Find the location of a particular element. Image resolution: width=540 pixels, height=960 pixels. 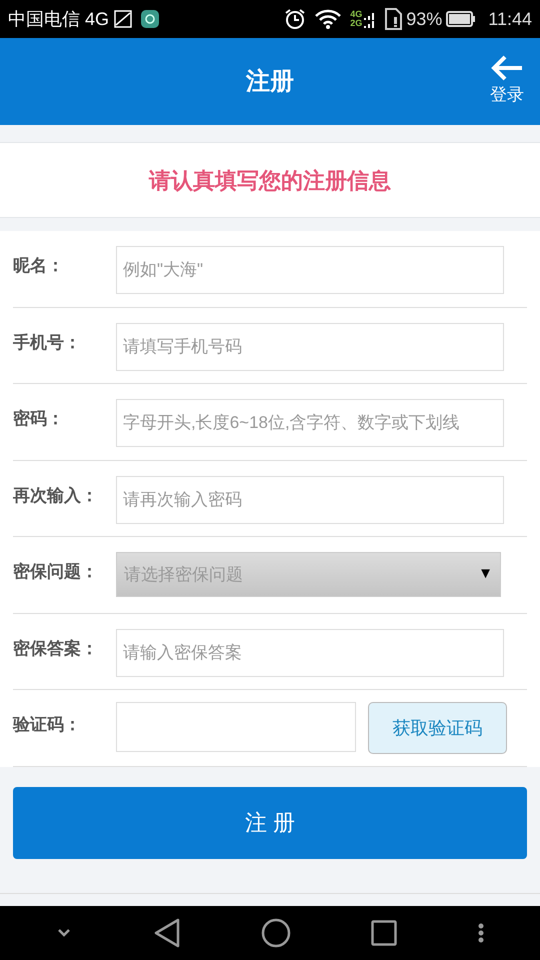

login-button: 登录 is located at coordinates (507, 81).